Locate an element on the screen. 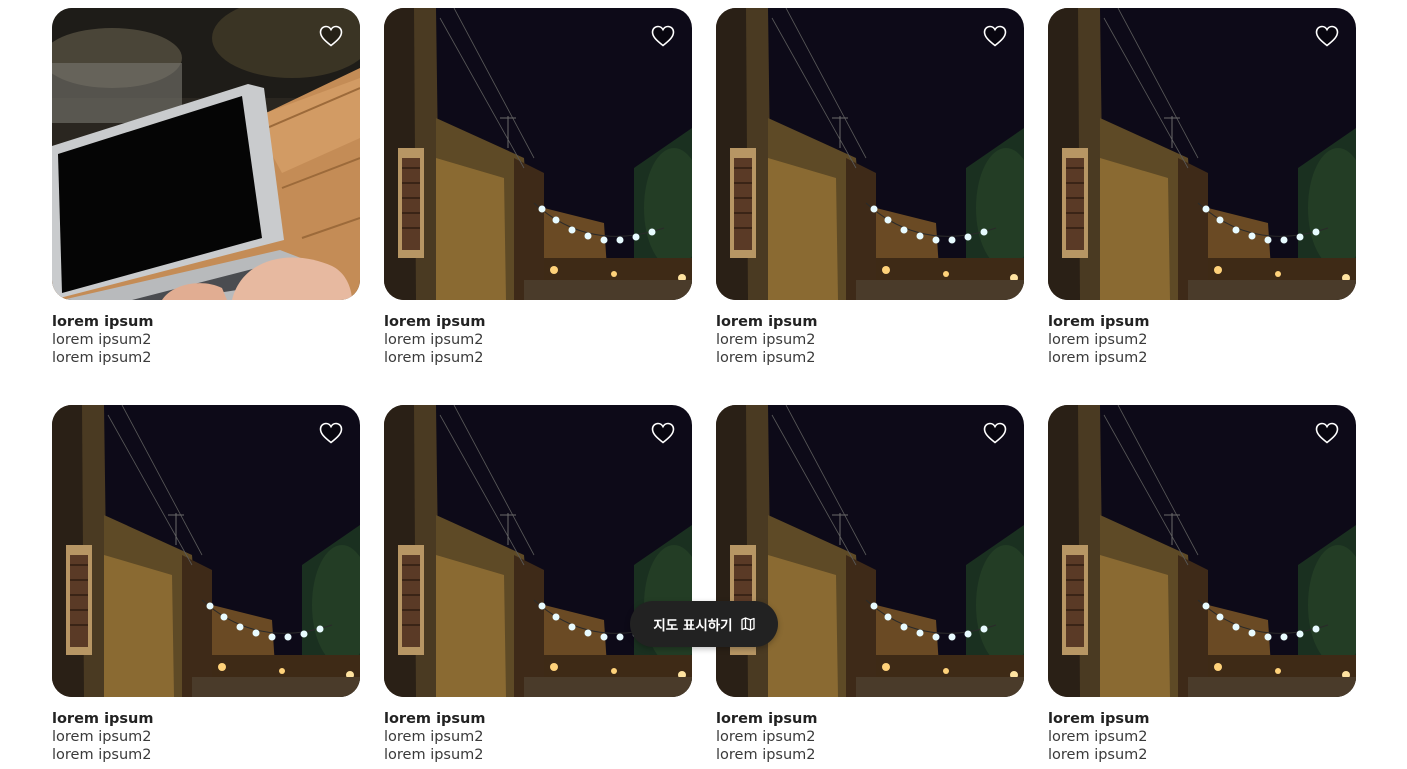 The height and width of the screenshot is (769, 1407). show-map-label: 지도 표시하기 is located at coordinates (693, 626).